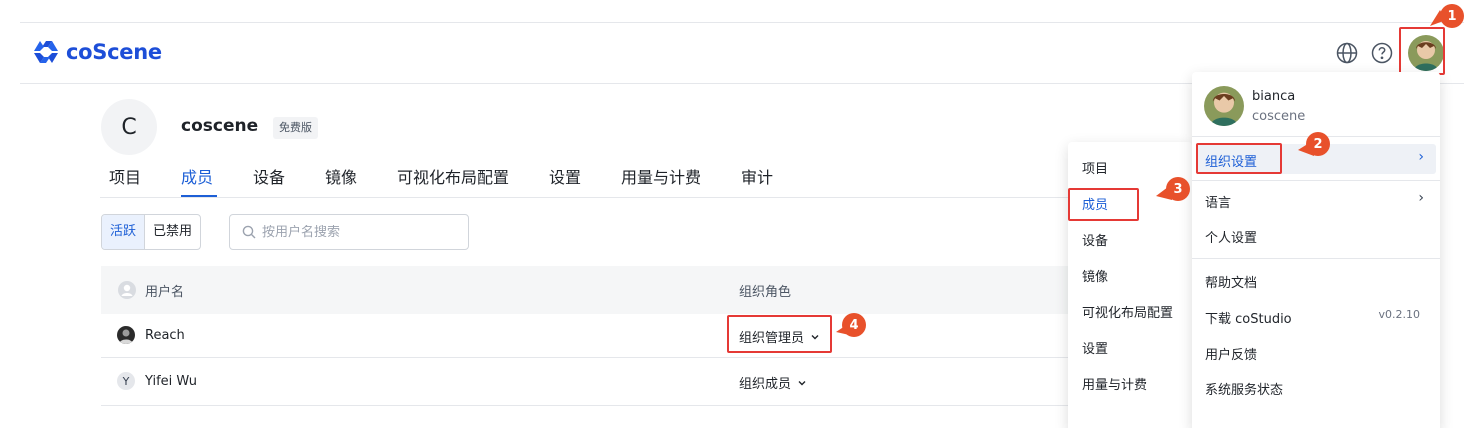  Describe the element at coordinates (1244, 388) in the screenshot. I see `menu-item-system-status: 系统服务状态` at that location.